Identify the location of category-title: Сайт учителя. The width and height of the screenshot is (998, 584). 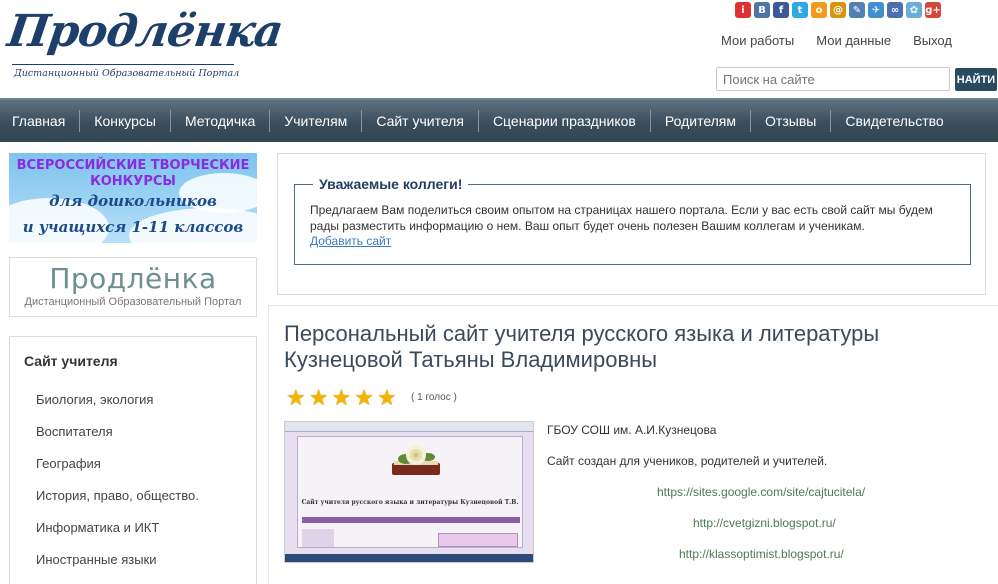
(71, 361).